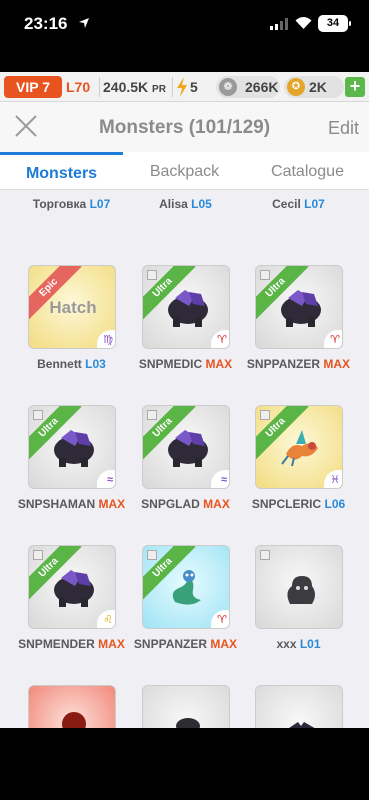  I want to click on blob-monster-icon, so click(301, 590).